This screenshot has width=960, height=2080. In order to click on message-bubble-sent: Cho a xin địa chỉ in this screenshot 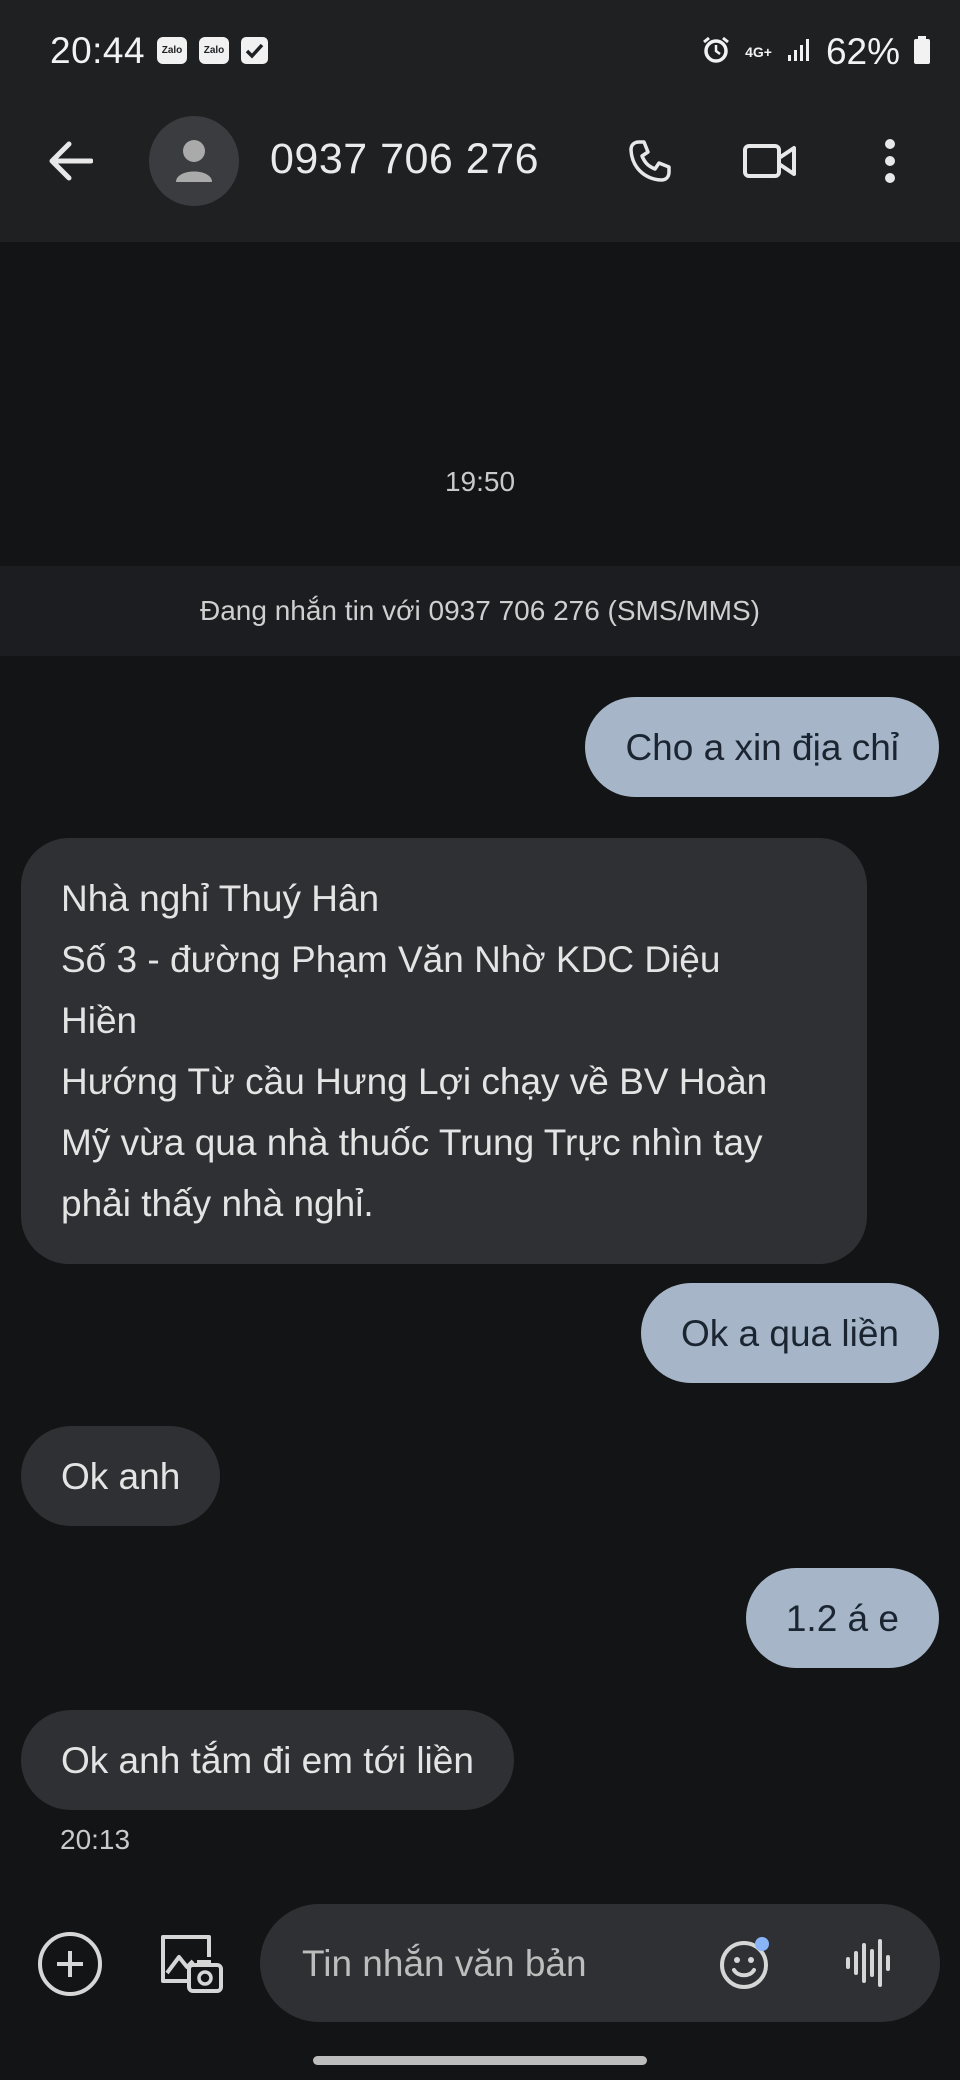, I will do `click(762, 747)`.